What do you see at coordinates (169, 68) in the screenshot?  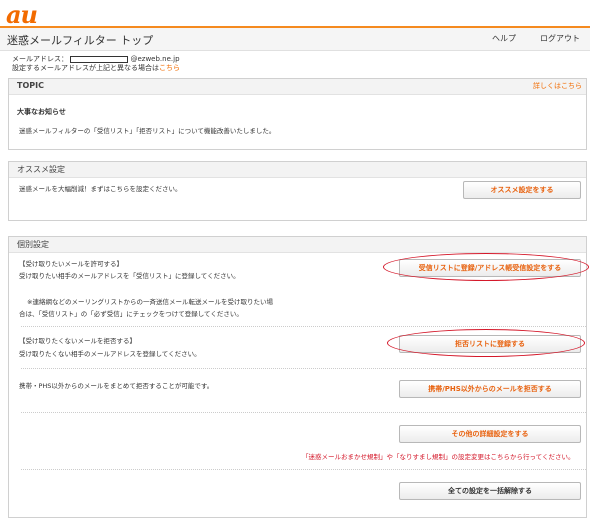 I see `address-change-link: こちら` at bounding box center [169, 68].